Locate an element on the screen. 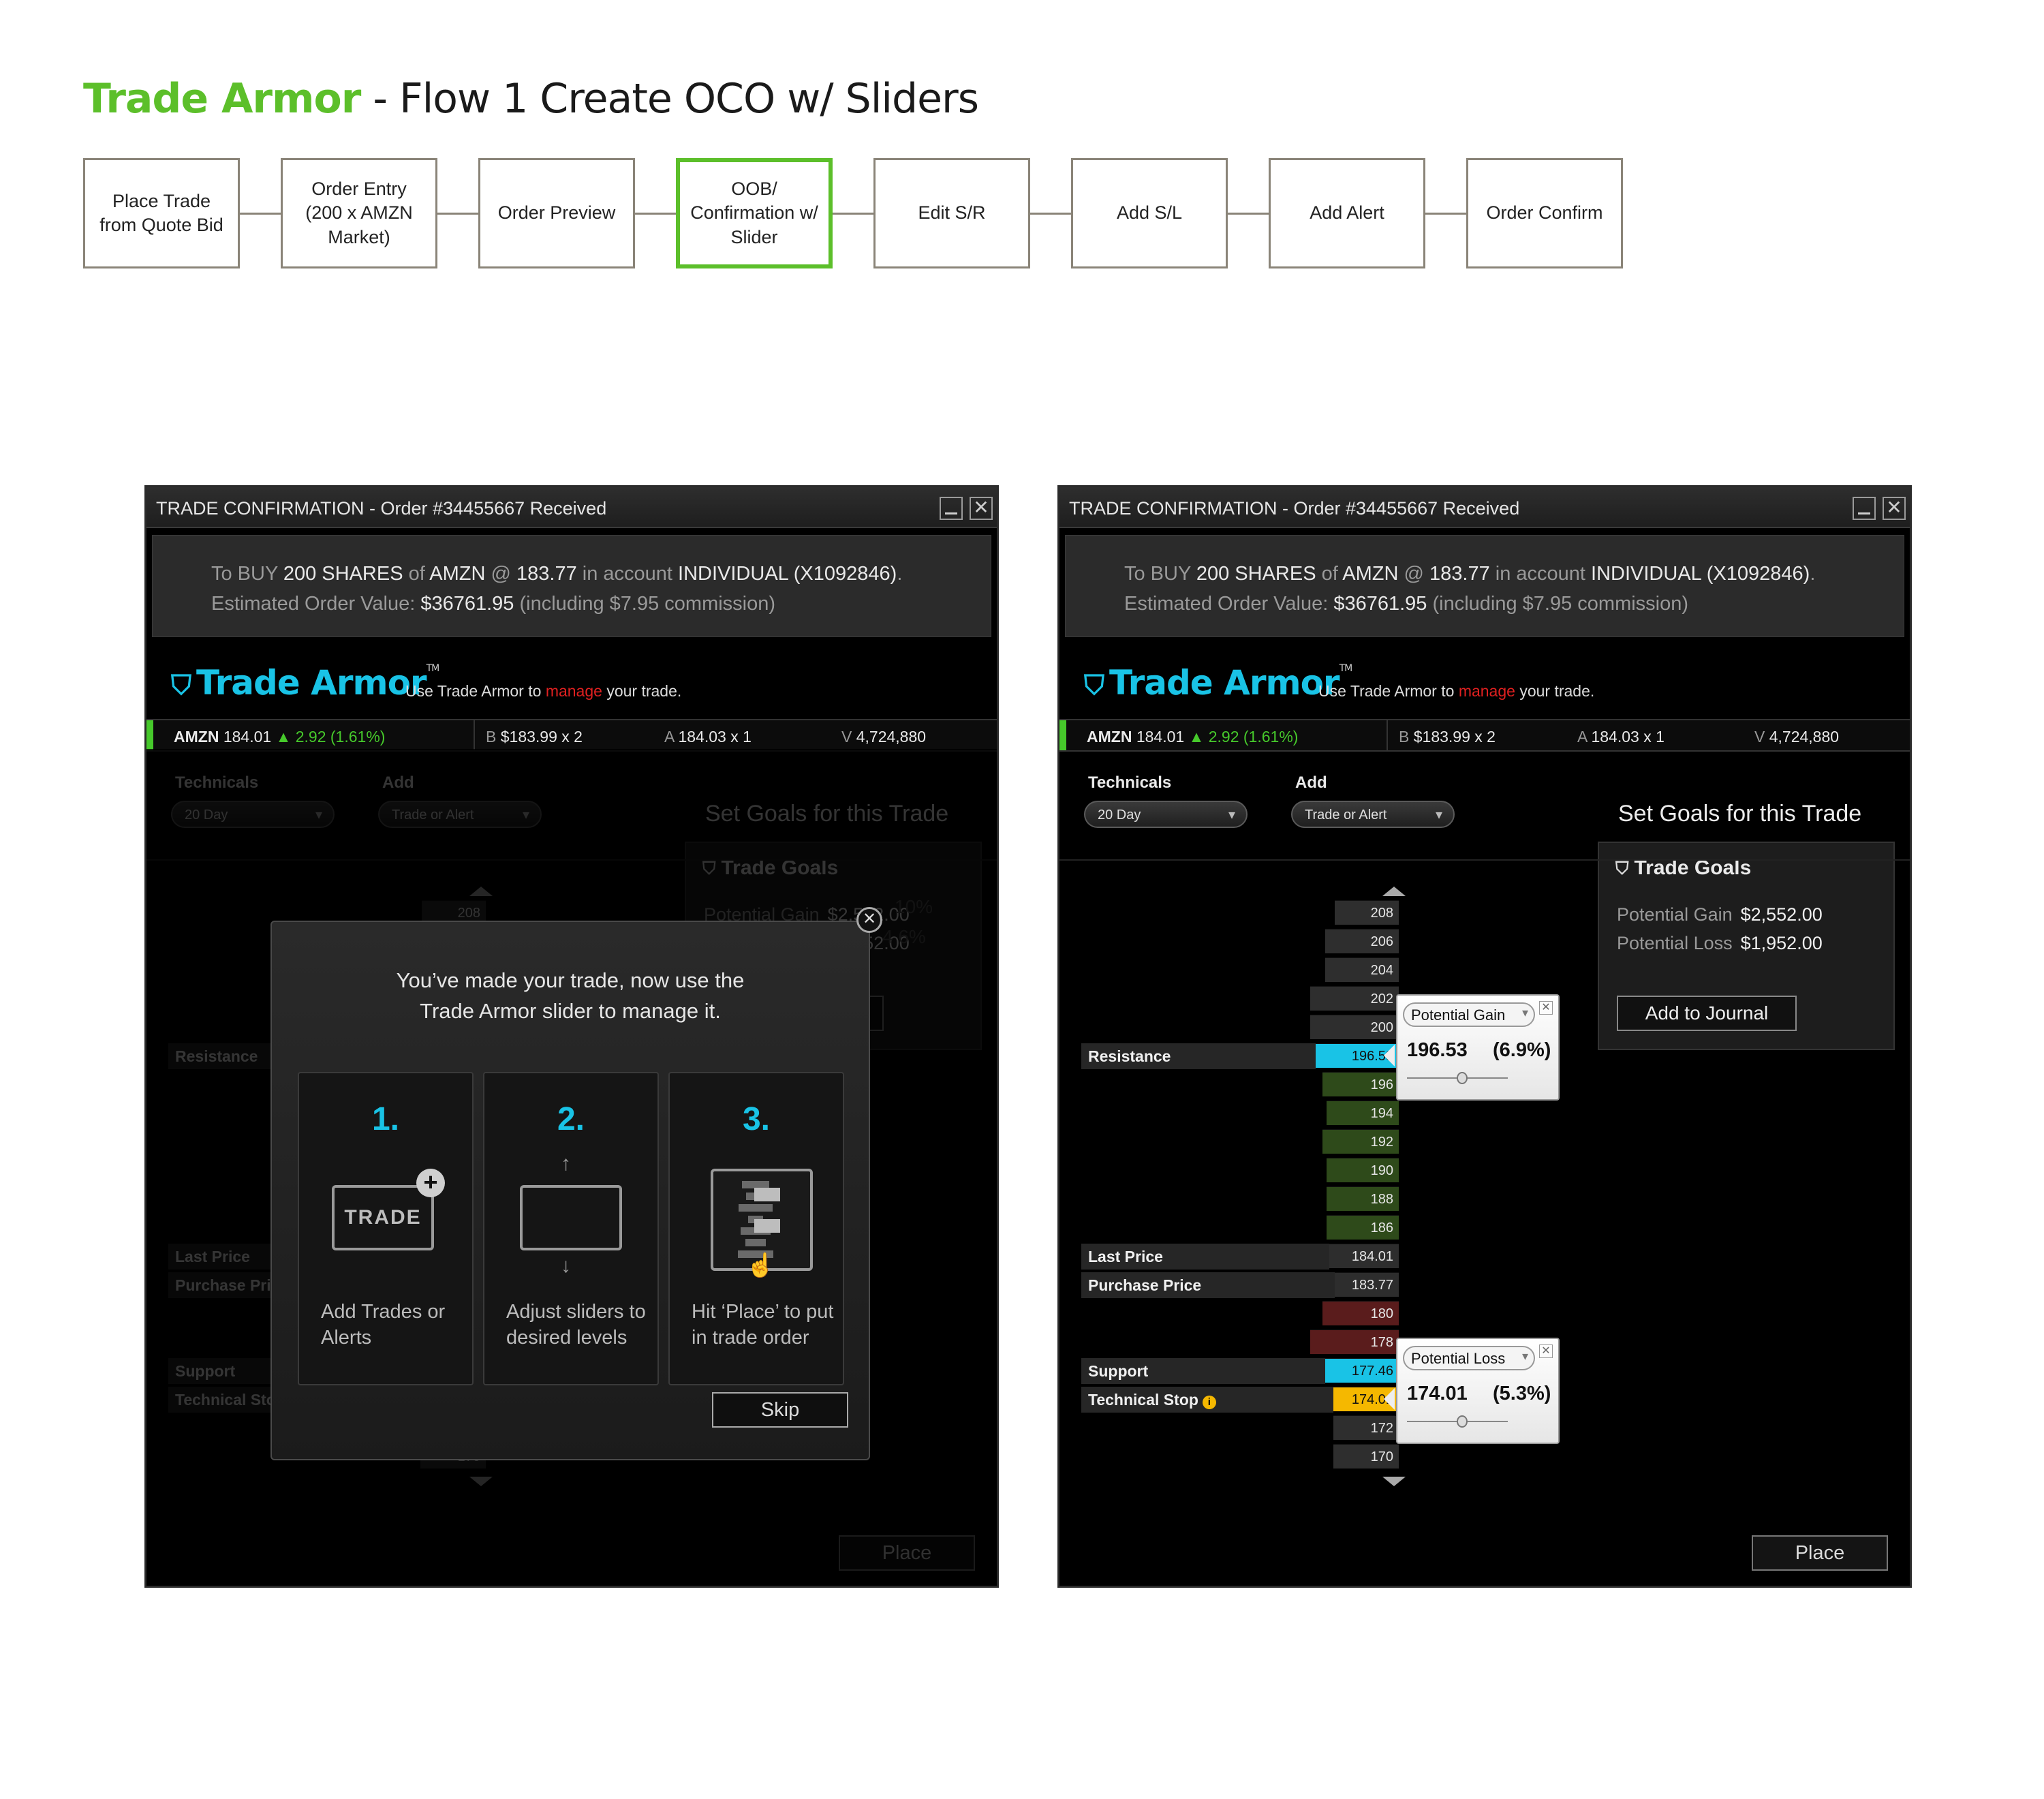  plus-icon: + is located at coordinates (431, 1183).